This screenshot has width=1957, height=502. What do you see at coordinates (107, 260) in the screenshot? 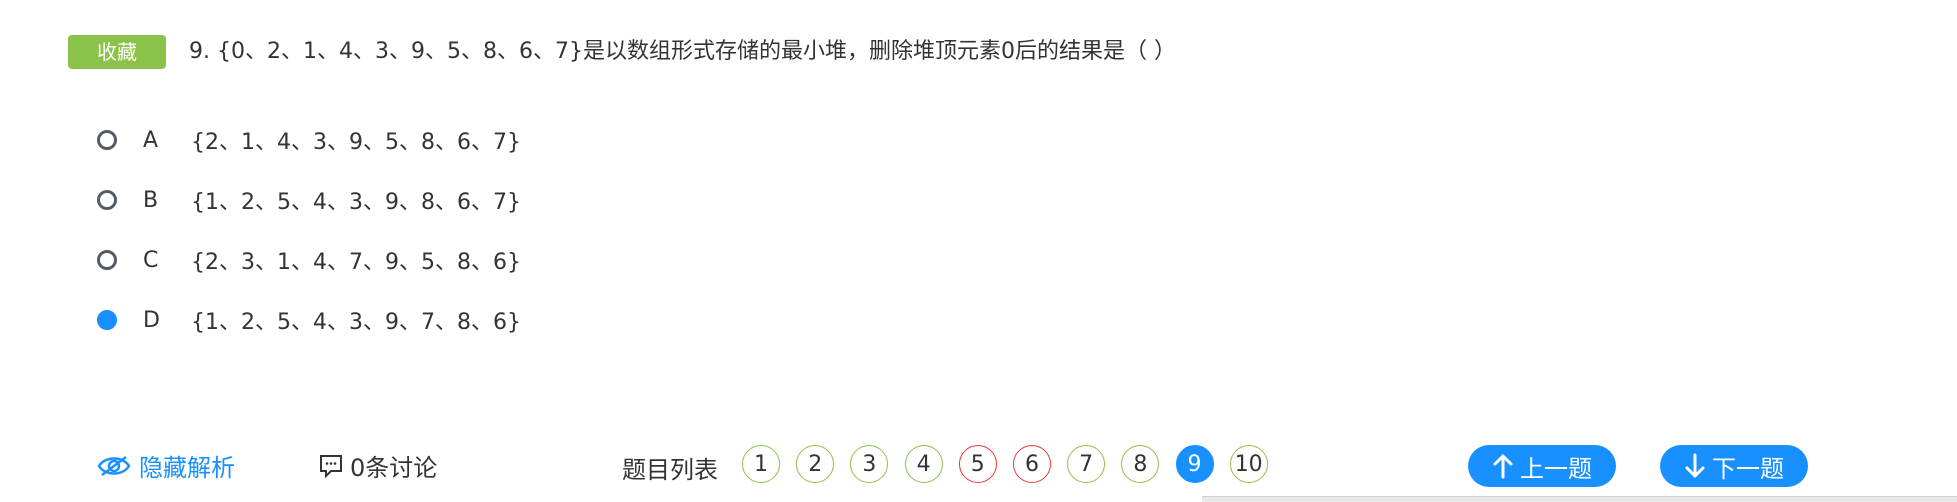
I see `option-c-radio` at bounding box center [107, 260].